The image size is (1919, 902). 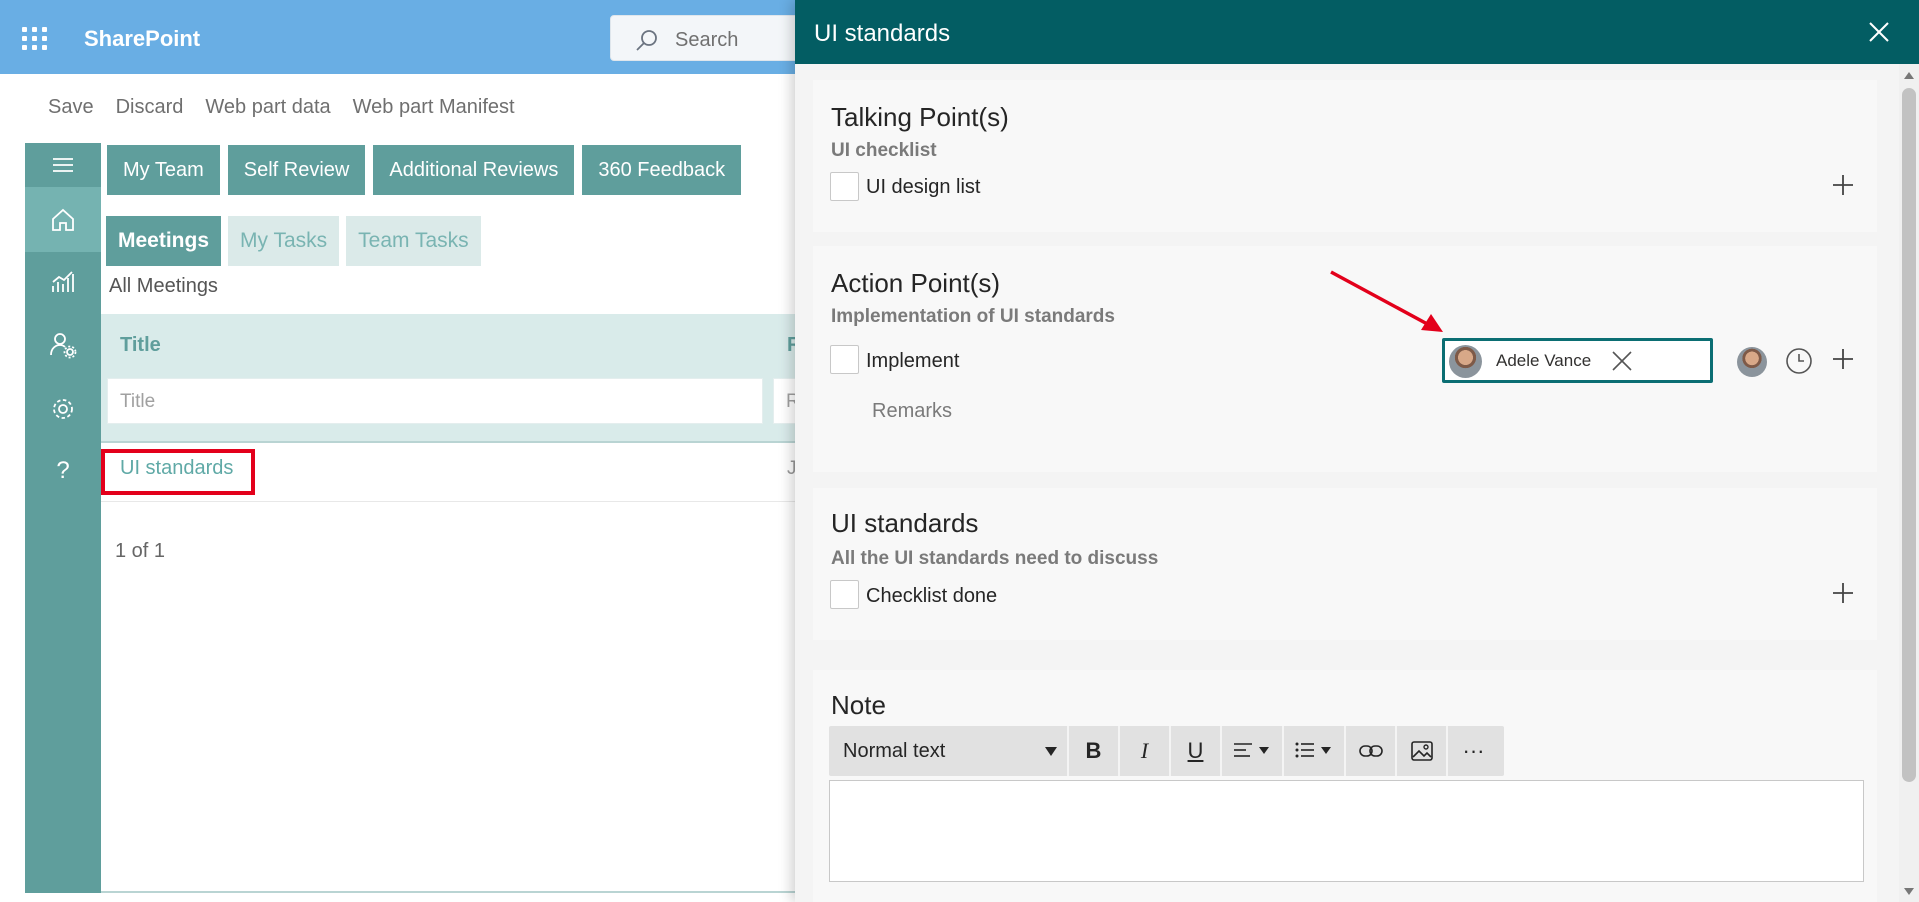 I want to click on add-ui-standard-icon, so click(x=1843, y=593).